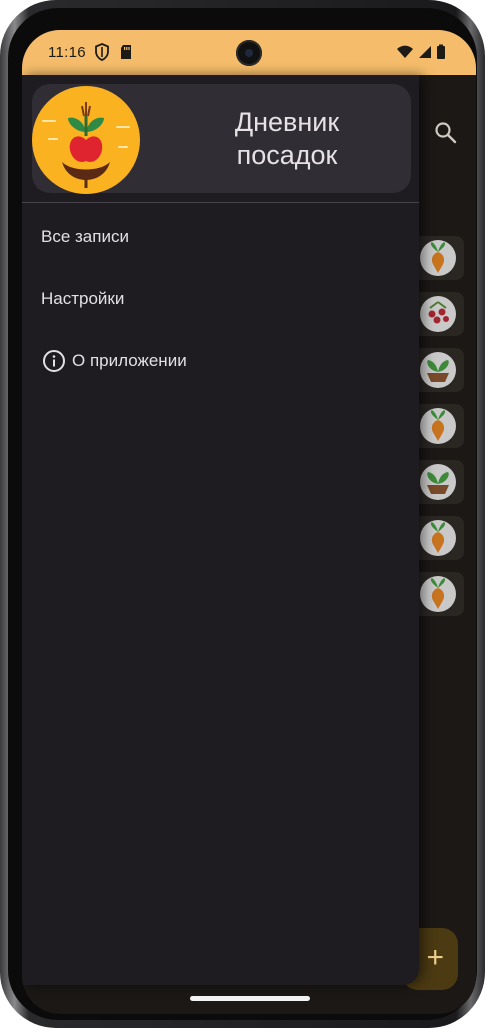 Image resolution: width=485 pixels, height=1028 pixels. I want to click on menu-item-label: Настройки, so click(83, 298).